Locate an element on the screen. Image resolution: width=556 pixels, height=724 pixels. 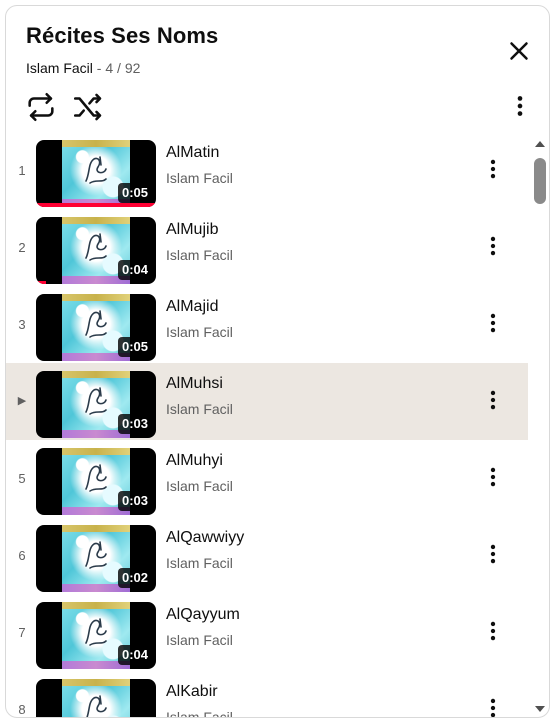
video-title: AlMuhsi is located at coordinates (194, 384).